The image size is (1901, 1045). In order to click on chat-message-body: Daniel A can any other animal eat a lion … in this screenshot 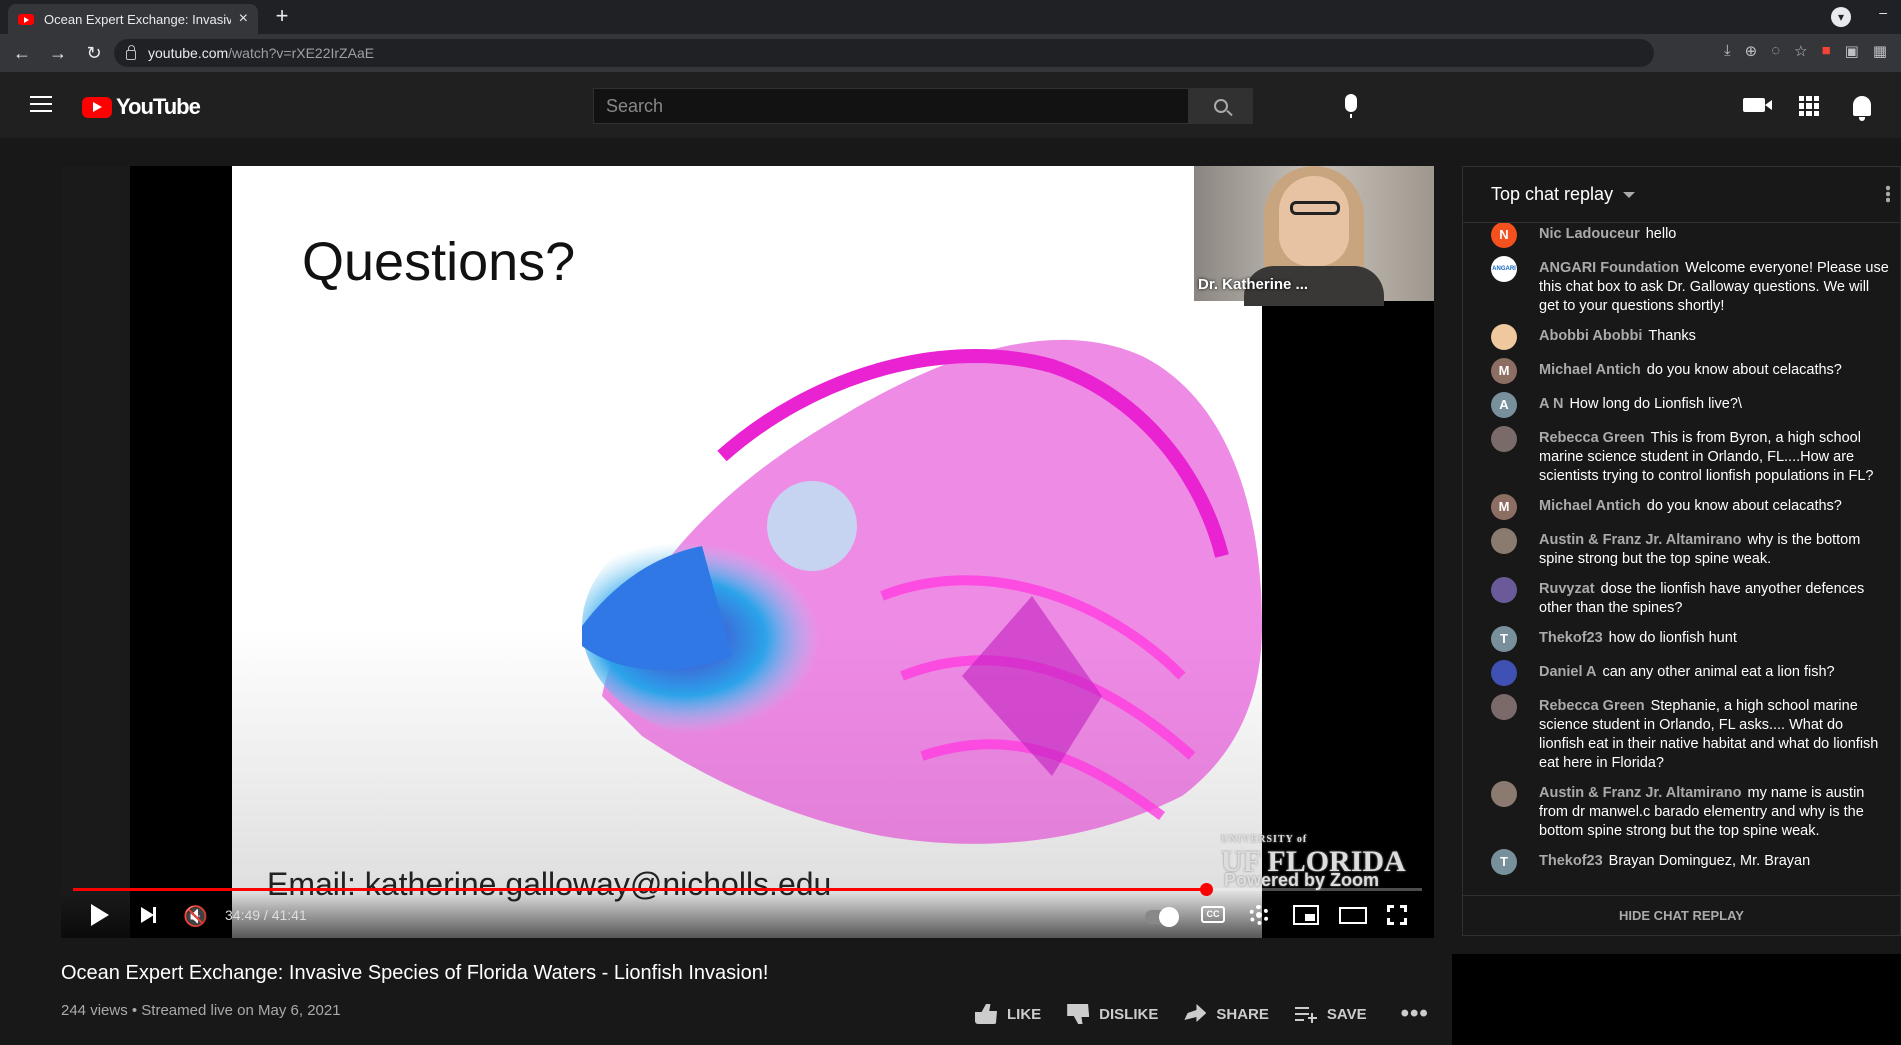, I will do `click(1714, 672)`.